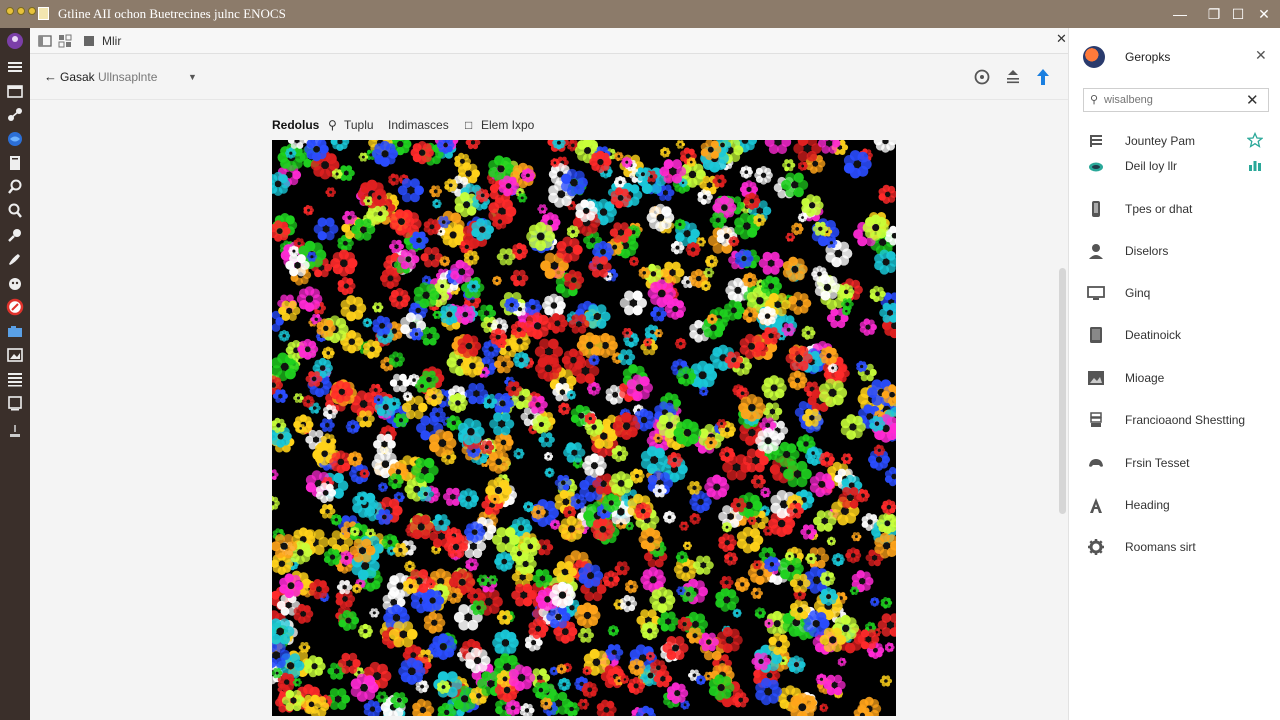 The height and width of the screenshot is (720, 1280). I want to click on bar-chart-icon, so click(1255, 165).